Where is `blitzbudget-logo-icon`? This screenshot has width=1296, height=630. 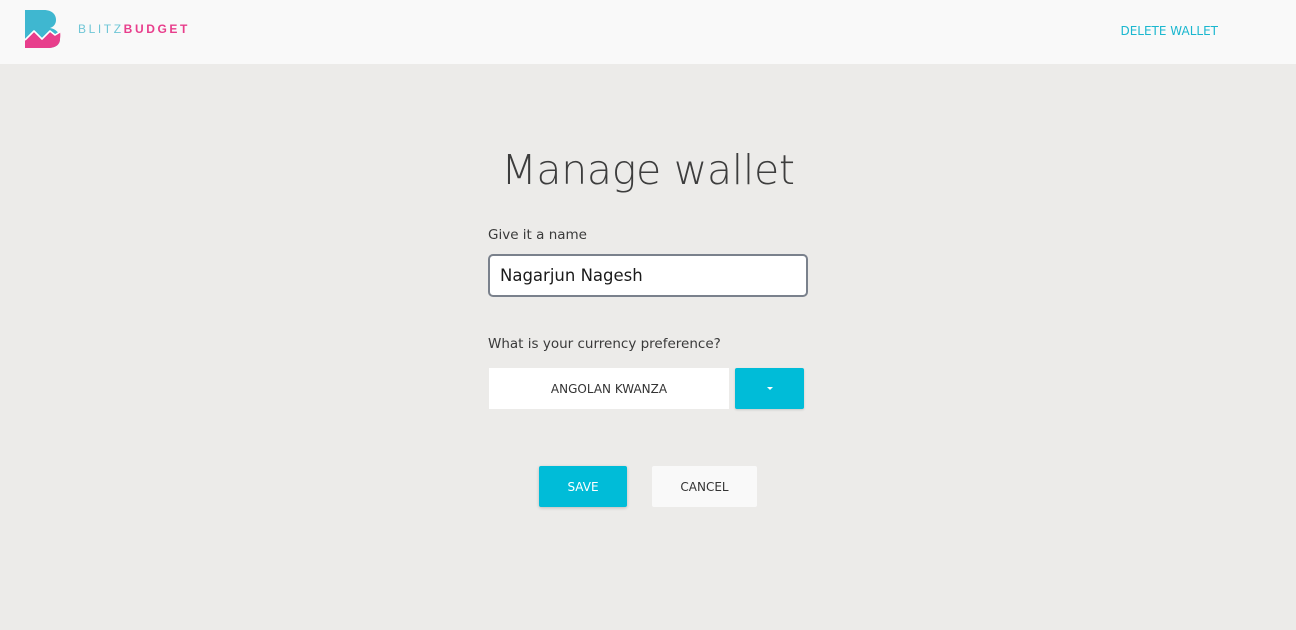
blitzbudget-logo-icon is located at coordinates (42, 29).